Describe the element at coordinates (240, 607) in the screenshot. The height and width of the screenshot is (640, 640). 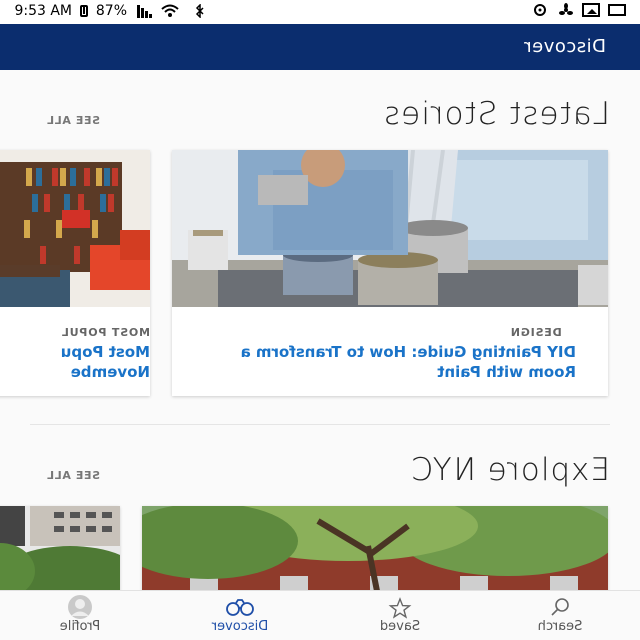
I see `binoculars-icon` at that location.